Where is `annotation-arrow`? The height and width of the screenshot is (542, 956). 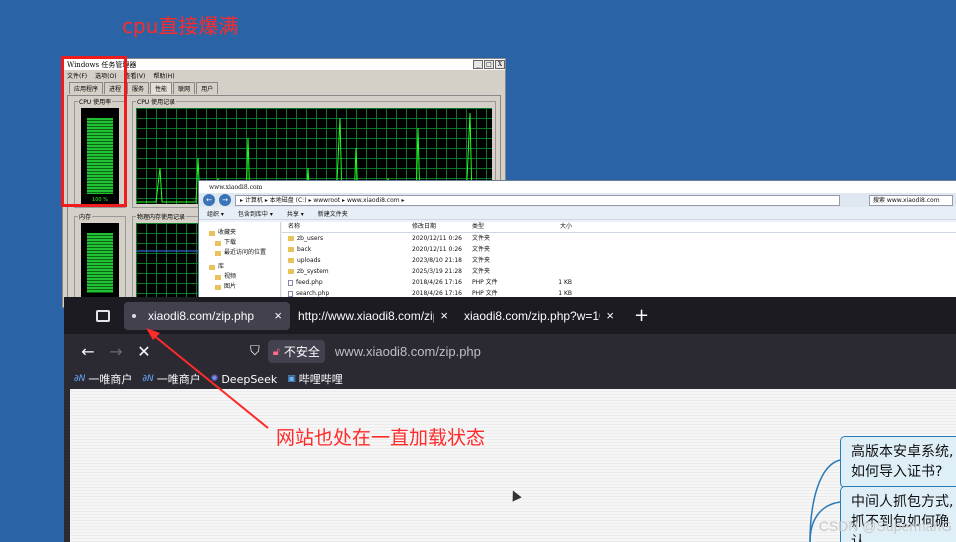 annotation-arrow is located at coordinates (207, 378).